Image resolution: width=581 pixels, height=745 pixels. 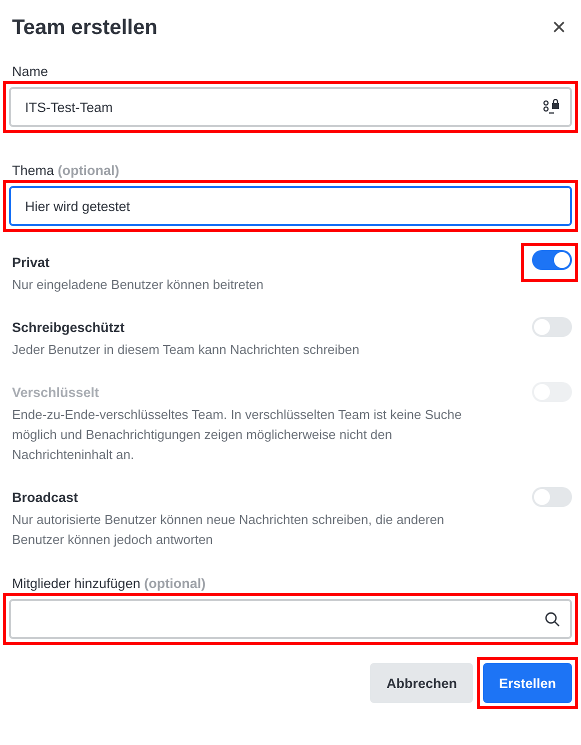 What do you see at coordinates (186, 350) in the screenshot?
I see `option-description: Jeder Benutzer in diesem Team kann Nachrichten schreiben` at bounding box center [186, 350].